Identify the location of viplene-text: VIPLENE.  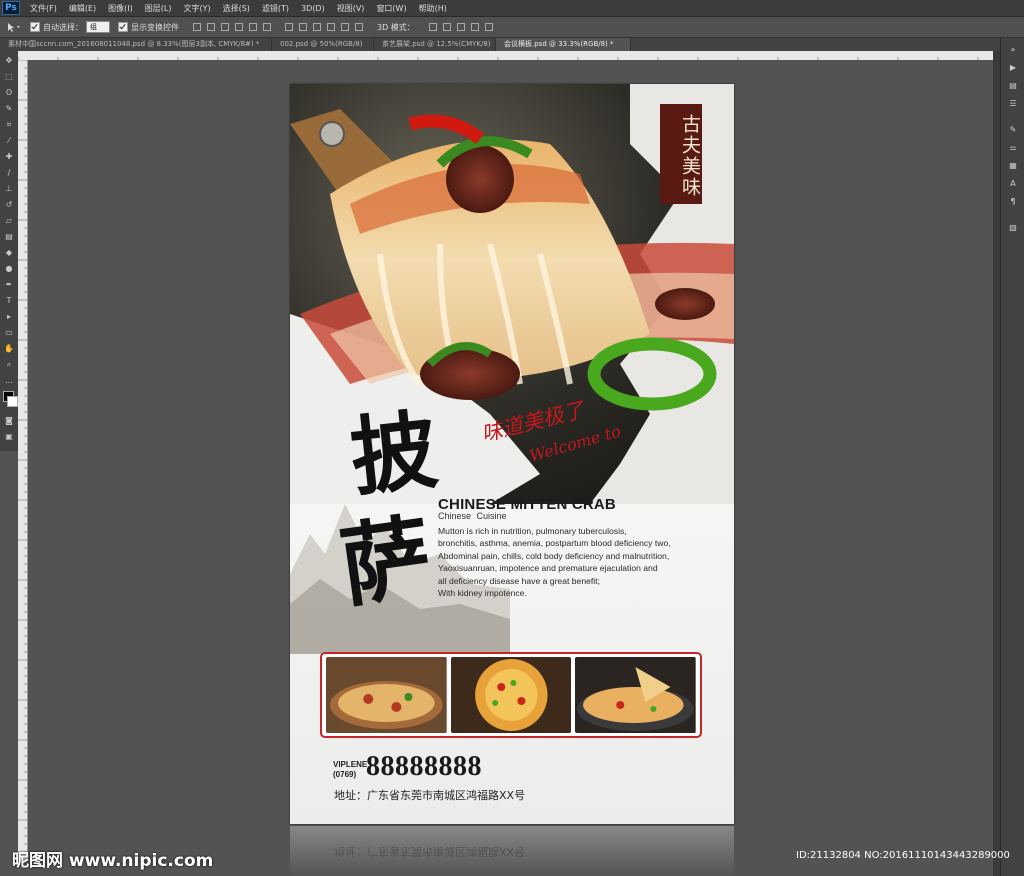
(350, 764).